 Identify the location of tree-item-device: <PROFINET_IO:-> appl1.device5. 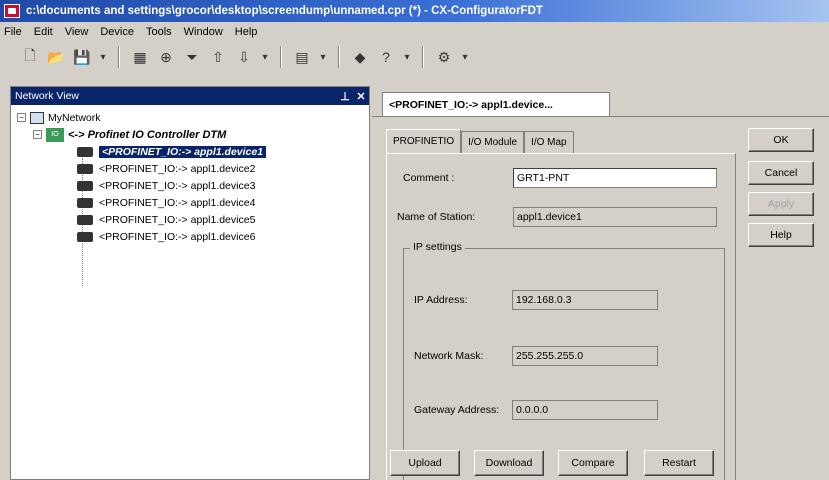
(190, 219).